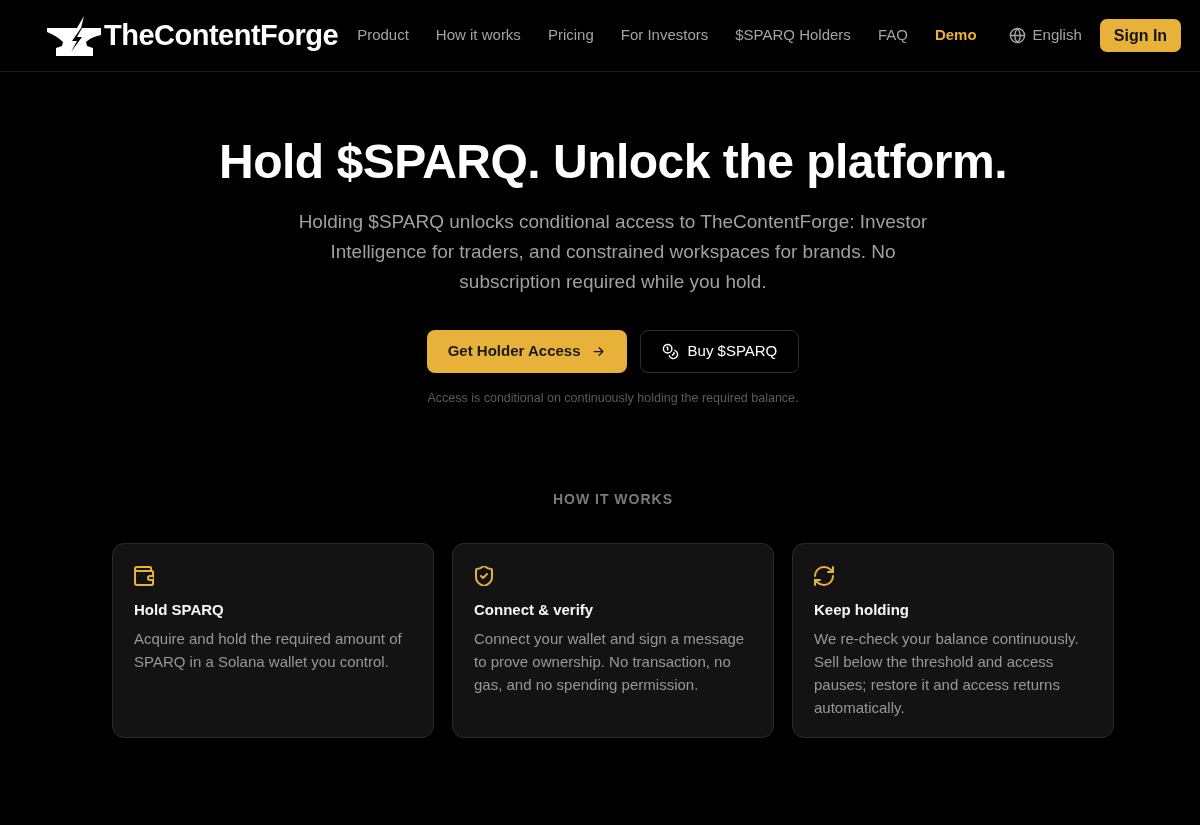 The width and height of the screenshot is (1200, 825). What do you see at coordinates (892, 35) in the screenshot?
I see `nav-link: FAQ` at bounding box center [892, 35].